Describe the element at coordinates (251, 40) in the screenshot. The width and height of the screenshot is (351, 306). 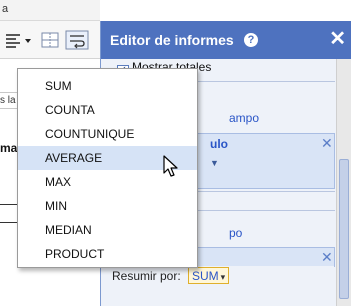
I see `help-icon: ?` at that location.